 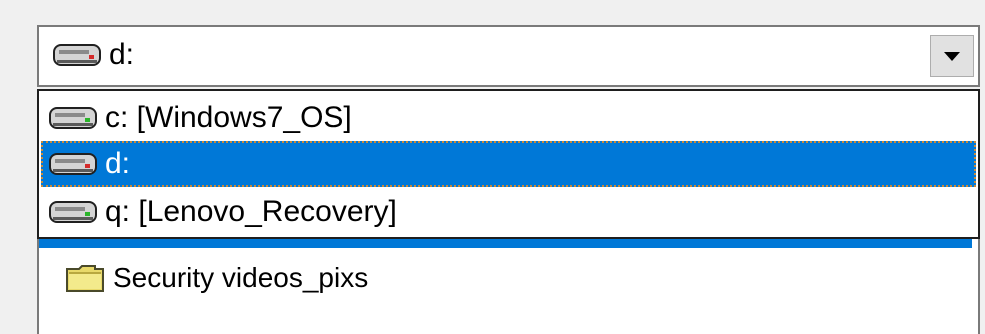 What do you see at coordinates (505, 278) in the screenshot?
I see `list-item: Security videos_pixs` at bounding box center [505, 278].